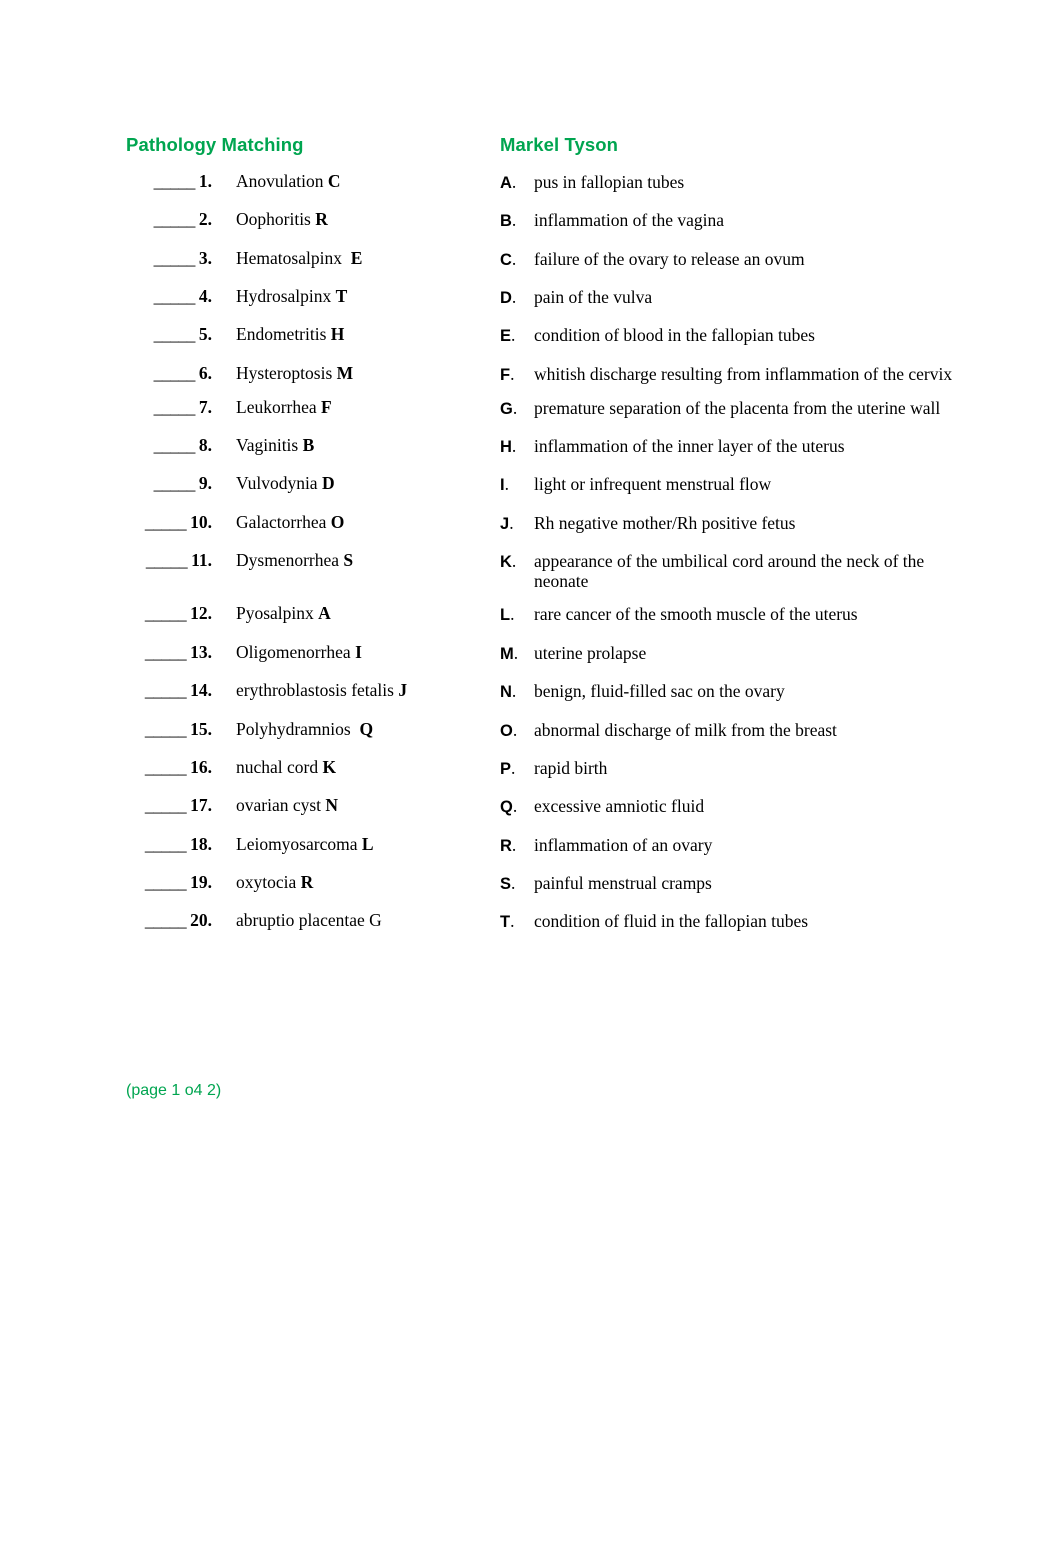 This screenshot has height=1556, width=1062. What do you see at coordinates (308, 445) in the screenshot?
I see `term-answer: B` at bounding box center [308, 445].